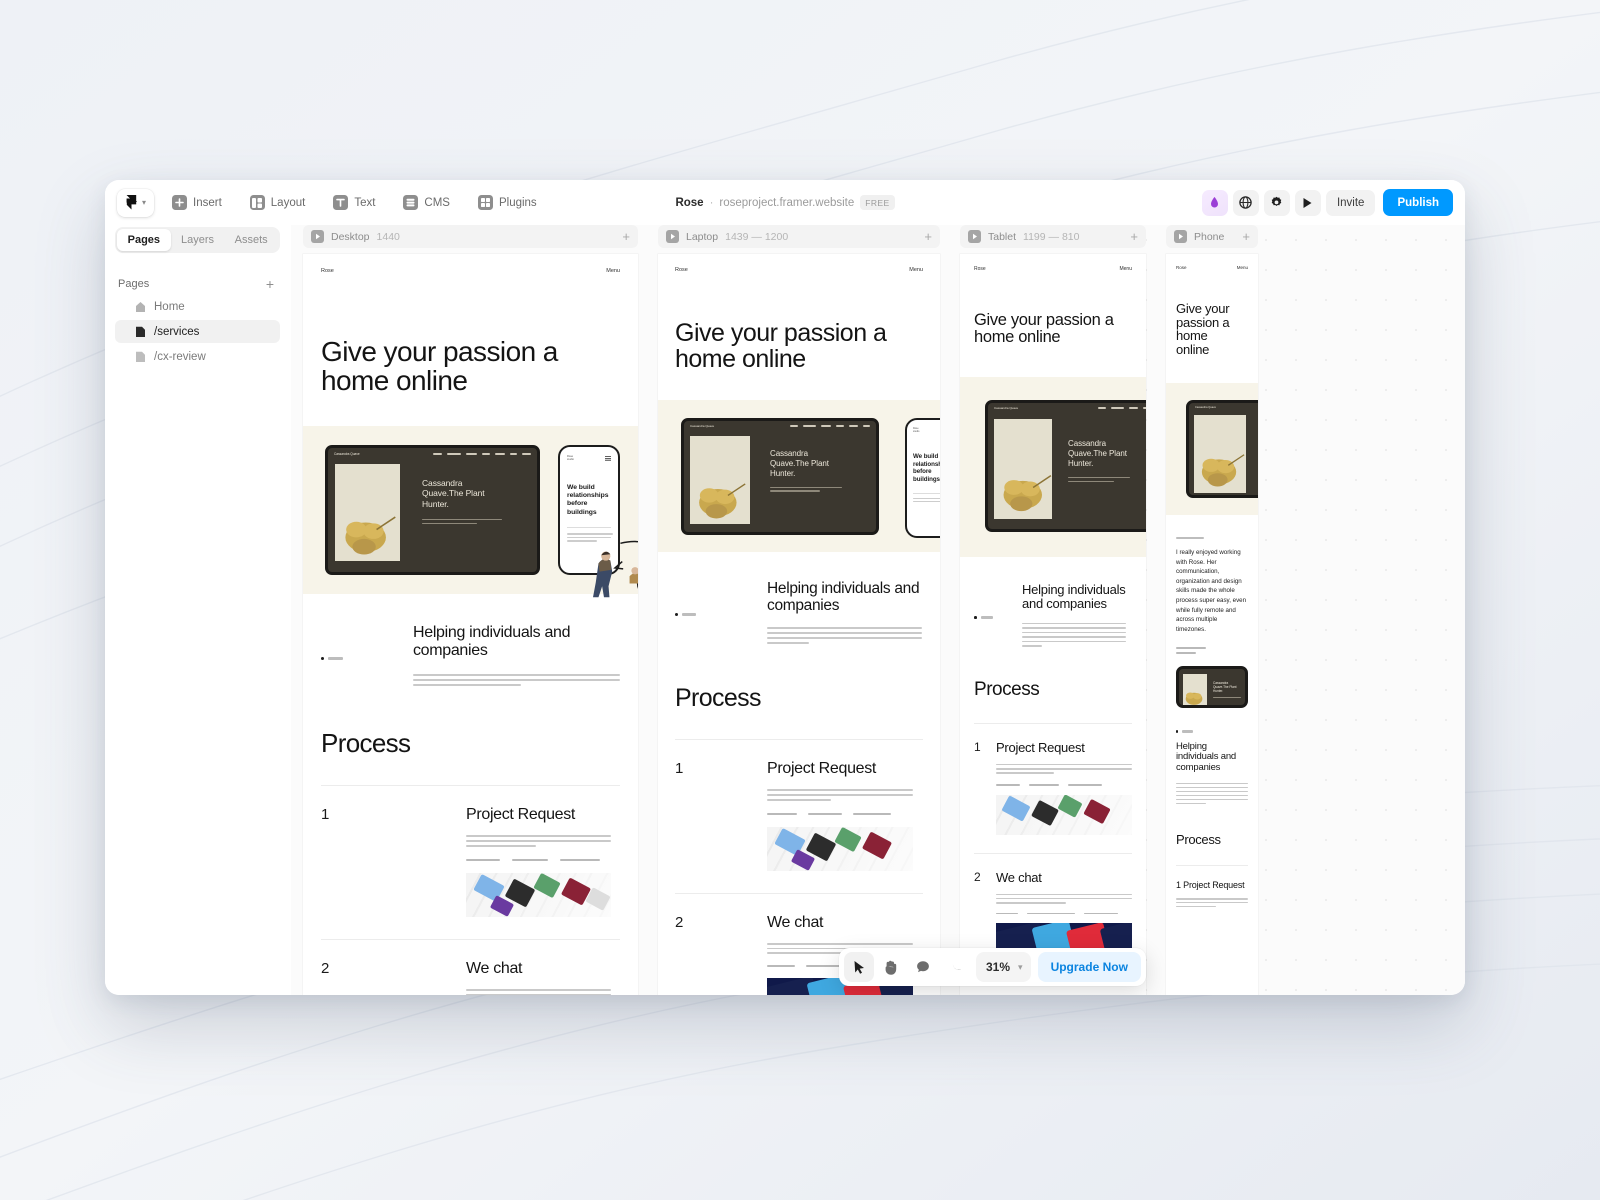 This screenshot has width=1600, height=1200. Describe the element at coordinates (1350, 202) in the screenshot. I see `invite-button: Invite` at that location.